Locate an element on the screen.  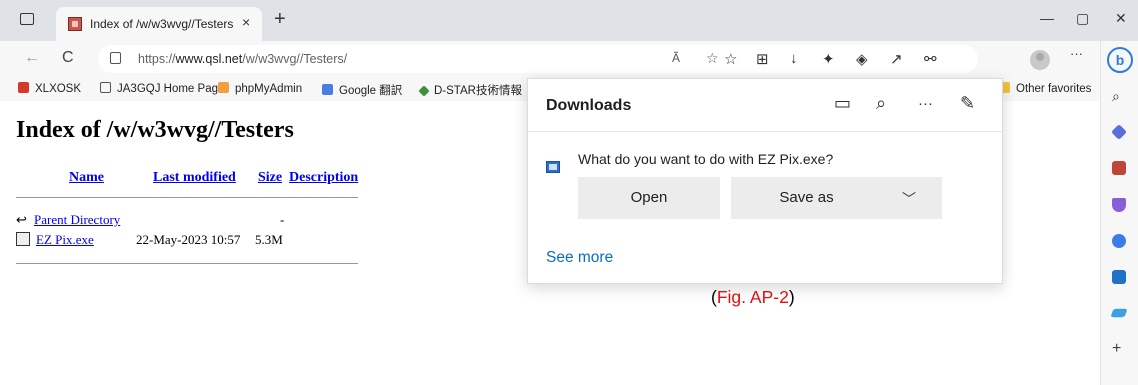
minimize-button: — is located at coordinates (1047, 18).